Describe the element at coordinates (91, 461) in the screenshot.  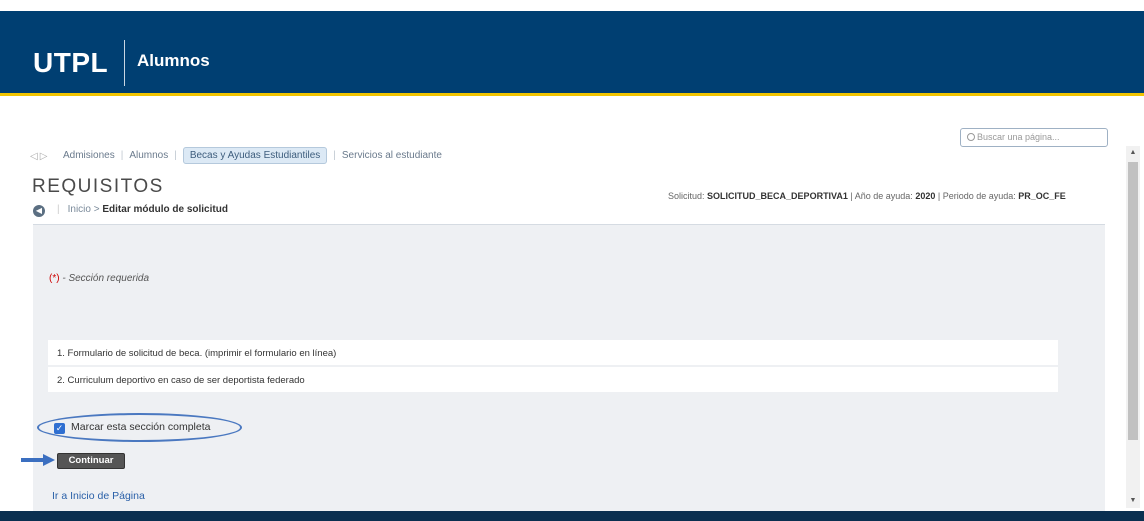
I see `continue-button: Continuar` at that location.